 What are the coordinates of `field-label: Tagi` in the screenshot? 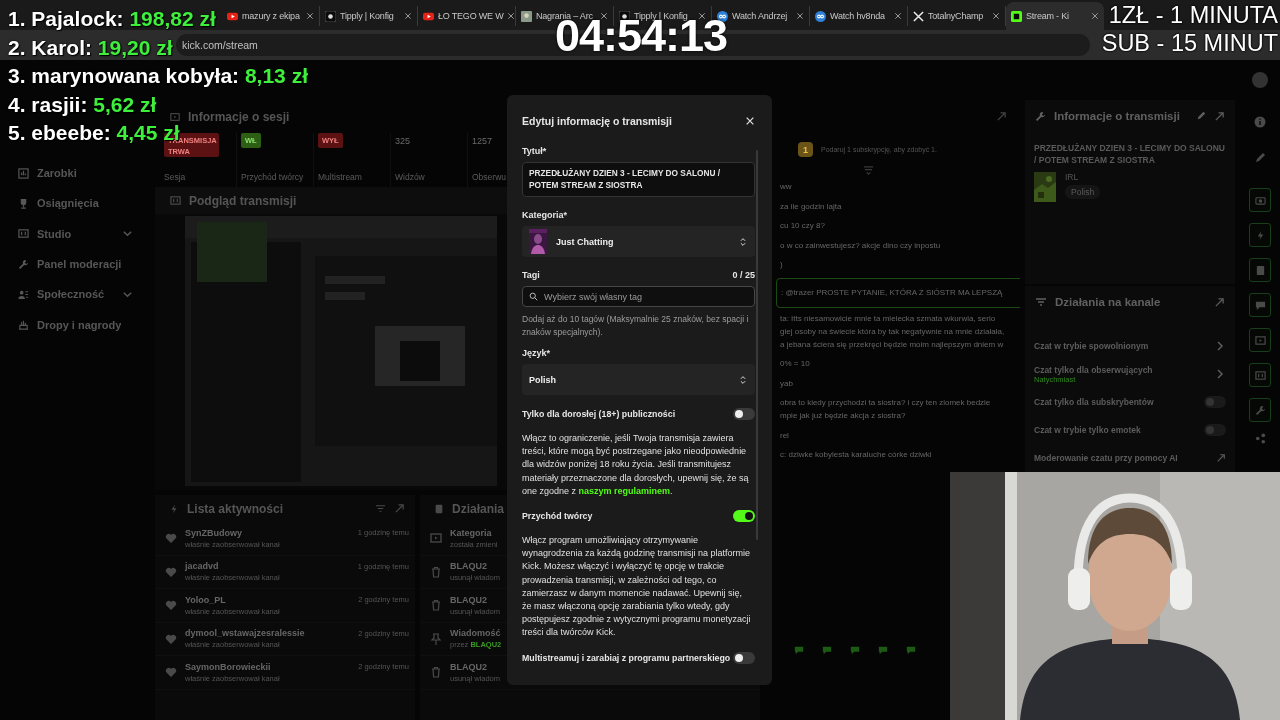 It's located at (531, 275).